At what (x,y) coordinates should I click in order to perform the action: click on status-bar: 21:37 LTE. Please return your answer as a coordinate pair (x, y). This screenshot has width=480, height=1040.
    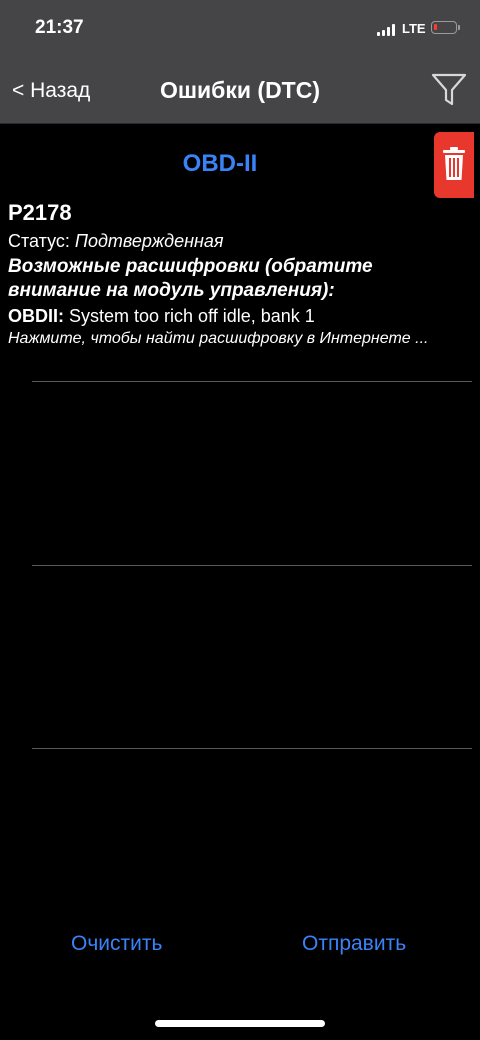
    Looking at the image, I should click on (240, 29).